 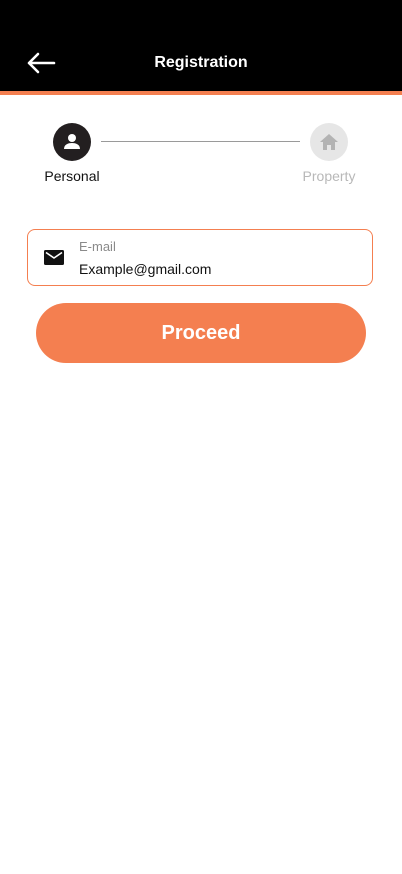 I want to click on stepper-connector-line, so click(x=200, y=141).